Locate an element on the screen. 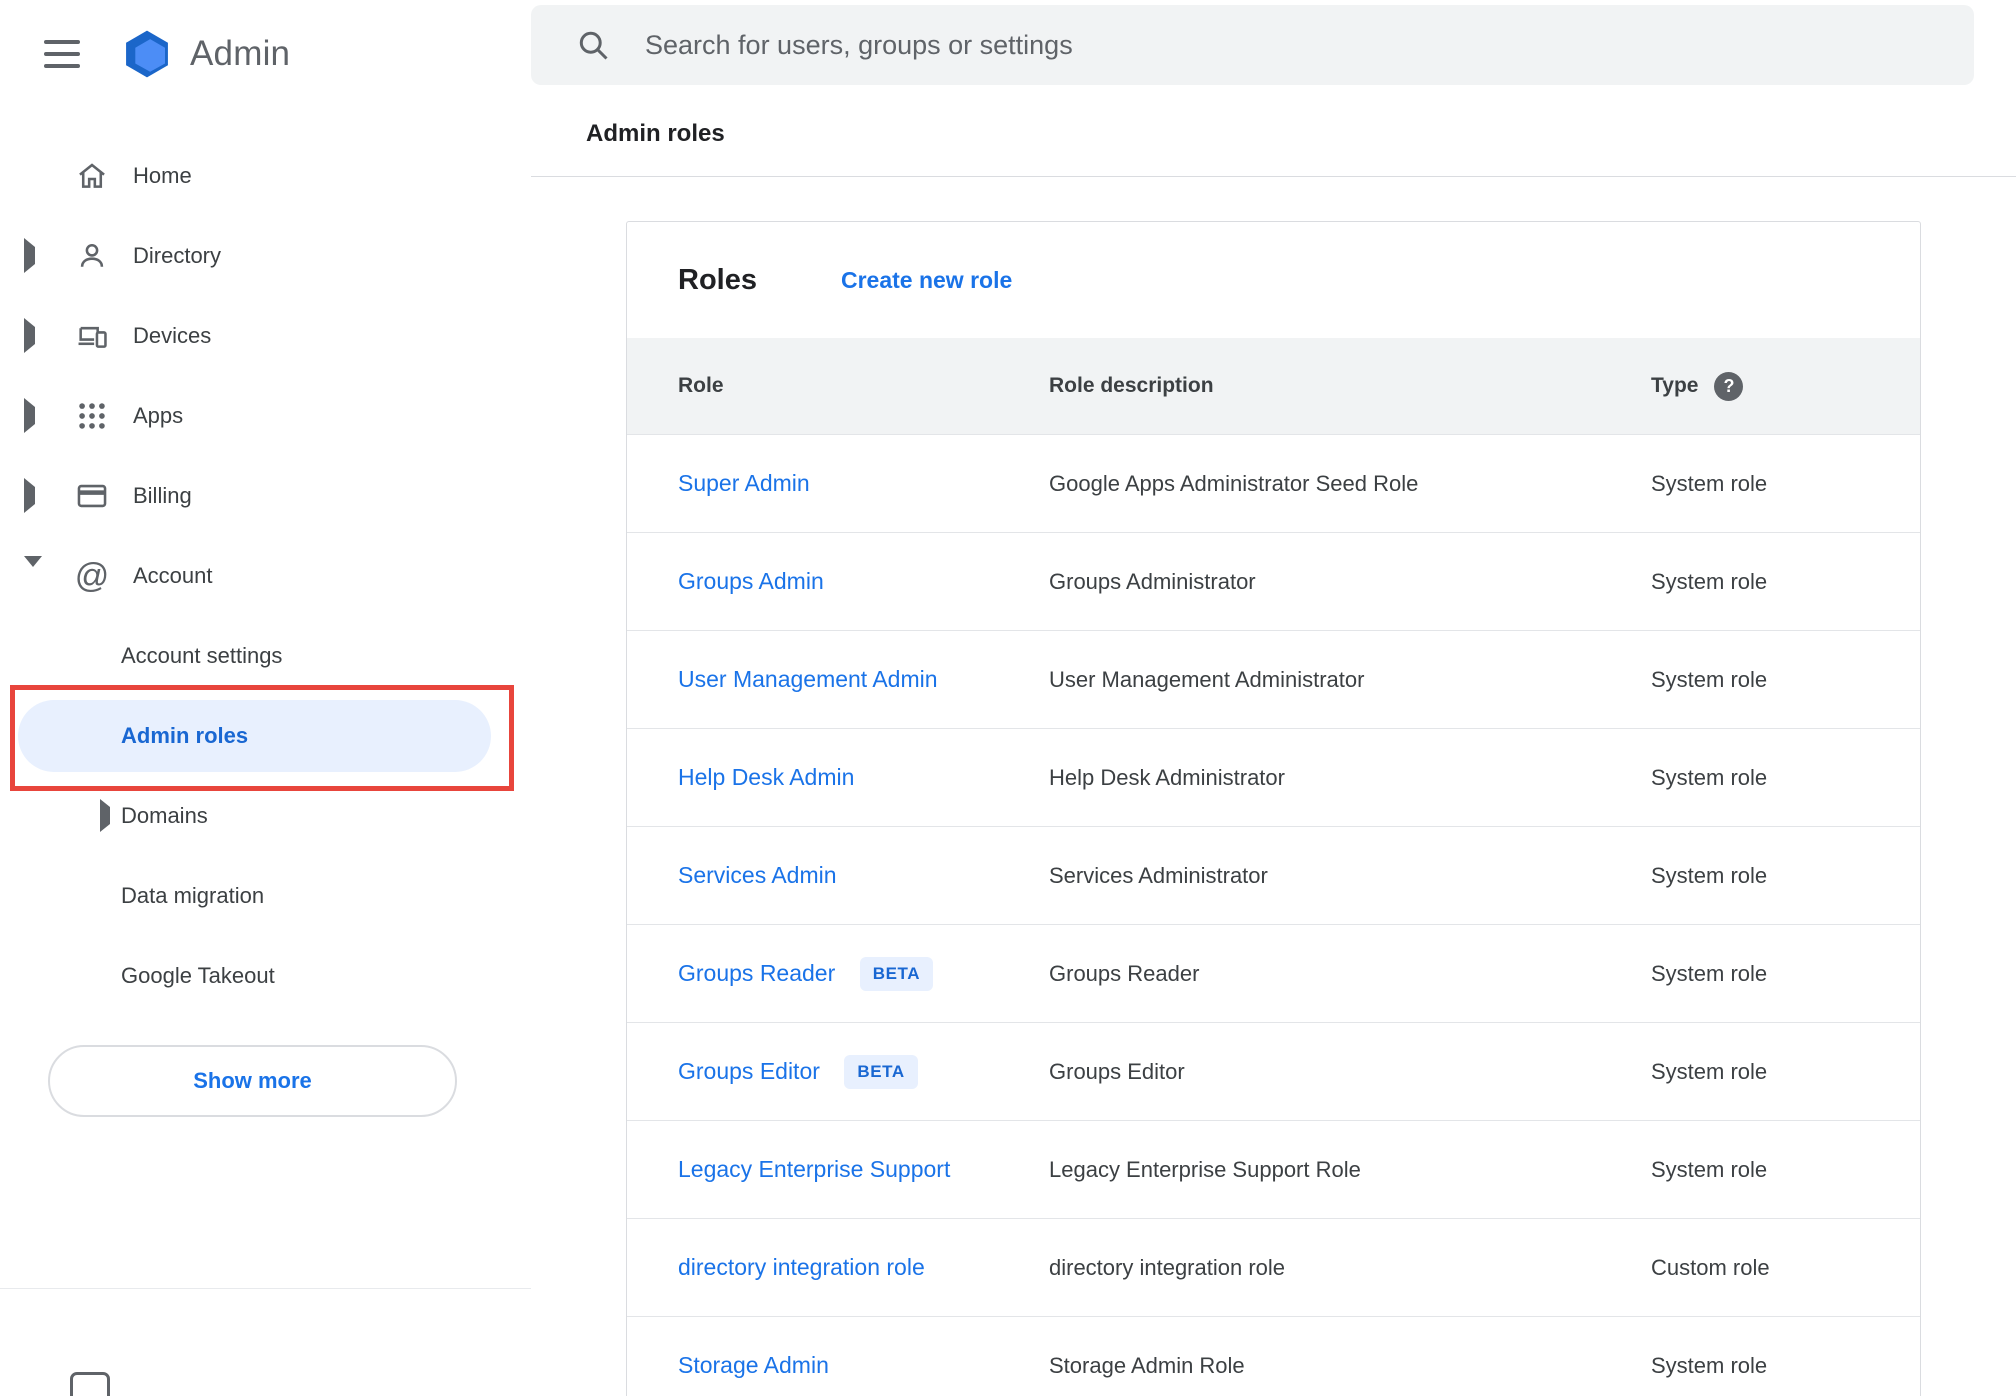 The height and width of the screenshot is (1396, 2016). sidebar-item-directory: Directory is located at coordinates (265, 256).